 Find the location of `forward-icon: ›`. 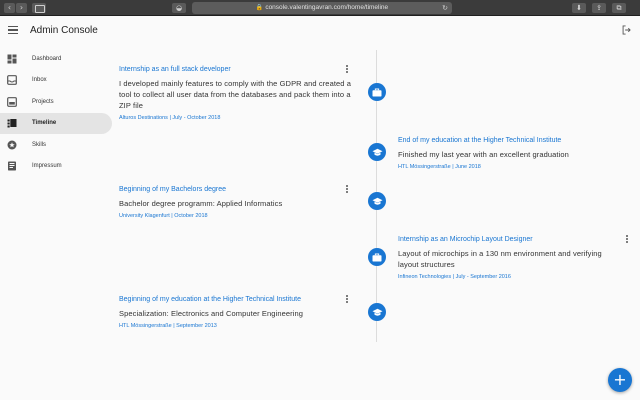

forward-icon: › is located at coordinates (21, 8).